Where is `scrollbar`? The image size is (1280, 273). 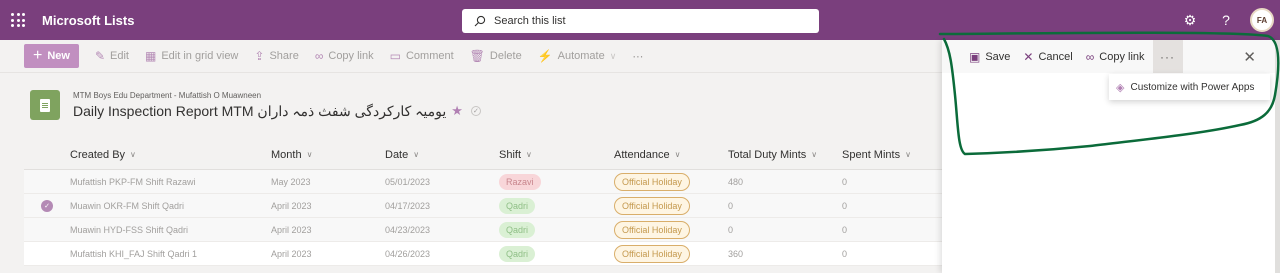
scrollbar is located at coordinates (1277, 156).